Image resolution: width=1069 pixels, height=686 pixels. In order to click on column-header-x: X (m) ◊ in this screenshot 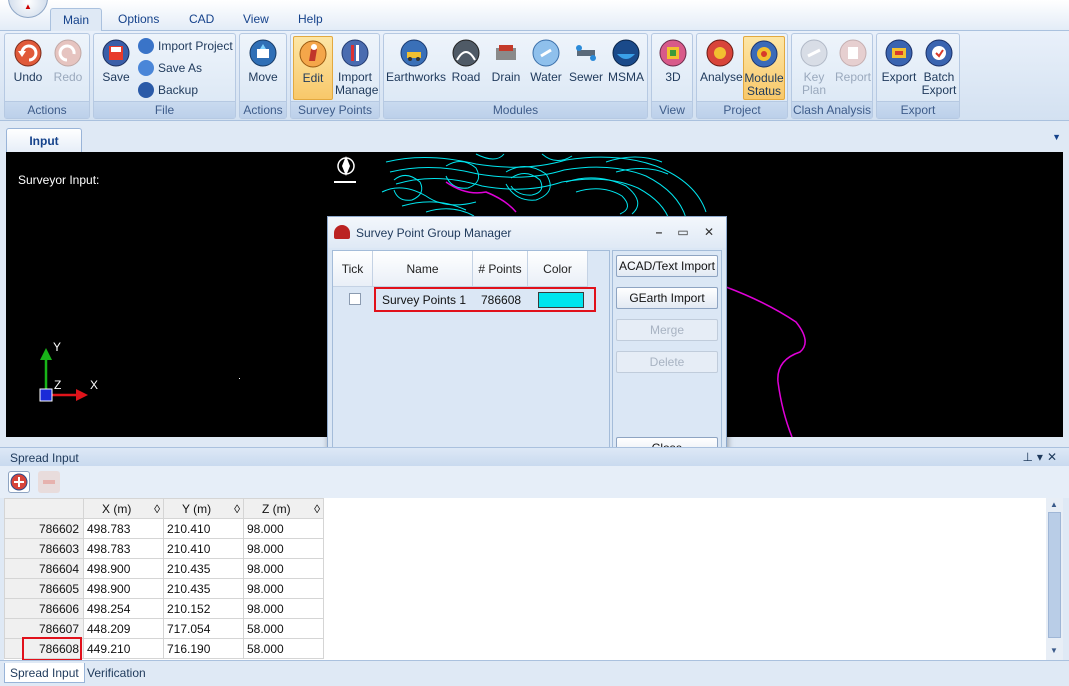, I will do `click(123, 508)`.